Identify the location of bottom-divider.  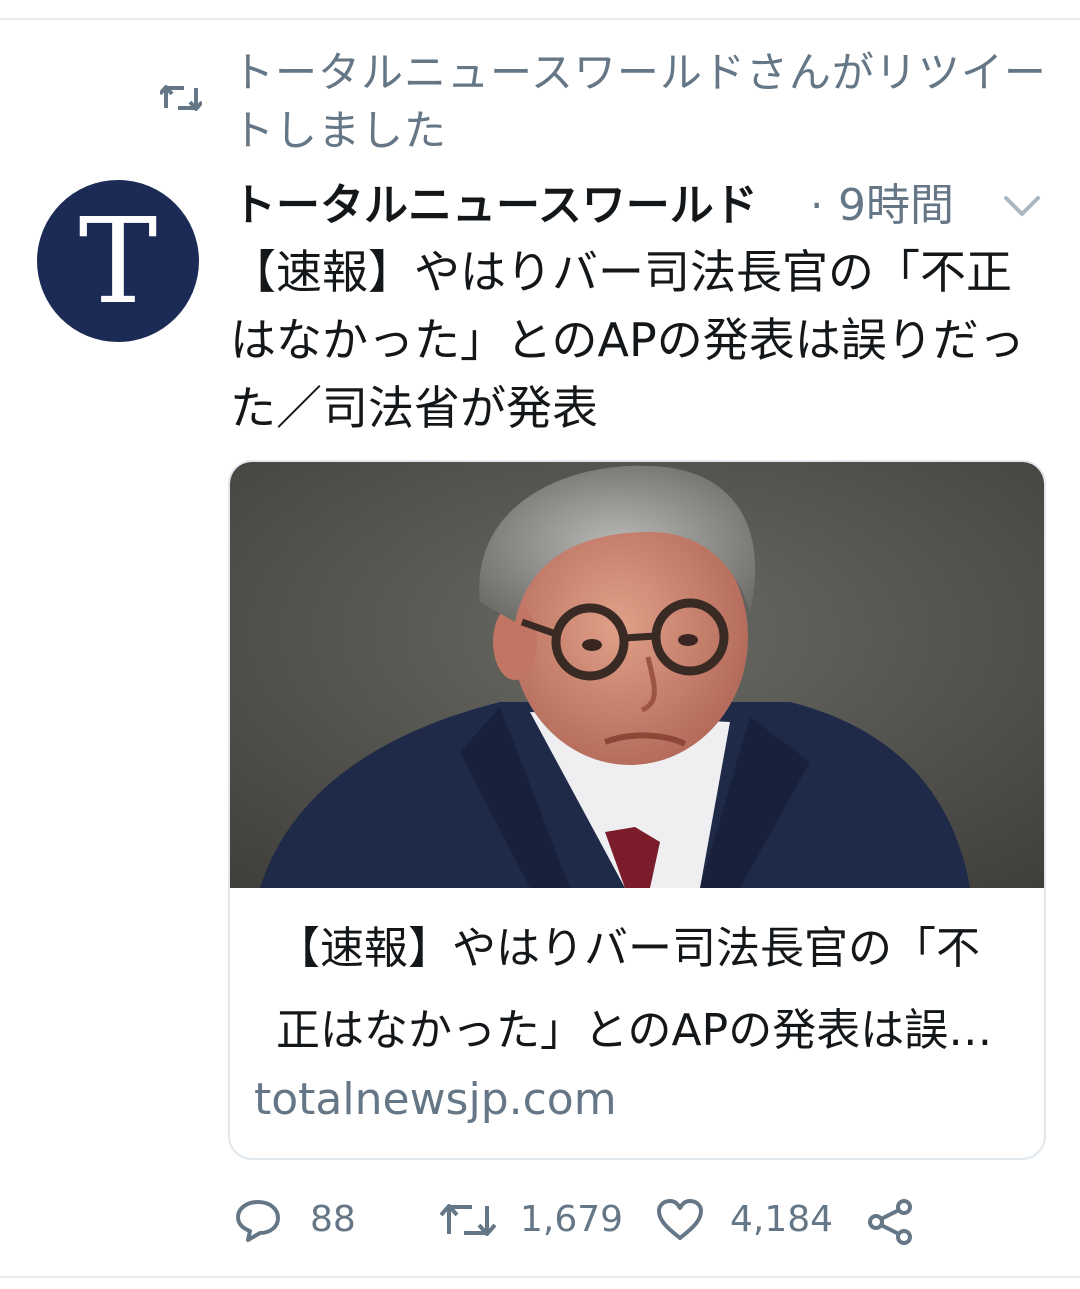
(540, 1277).